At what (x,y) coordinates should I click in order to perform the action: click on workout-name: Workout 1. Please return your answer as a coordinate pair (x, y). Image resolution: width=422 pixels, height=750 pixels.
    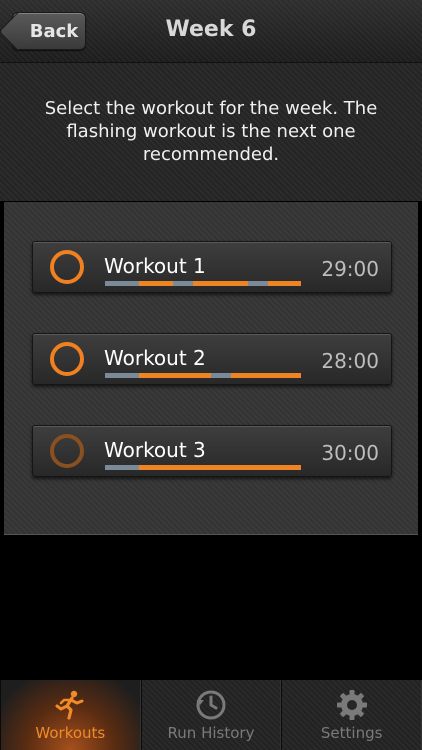
    Looking at the image, I should click on (155, 266).